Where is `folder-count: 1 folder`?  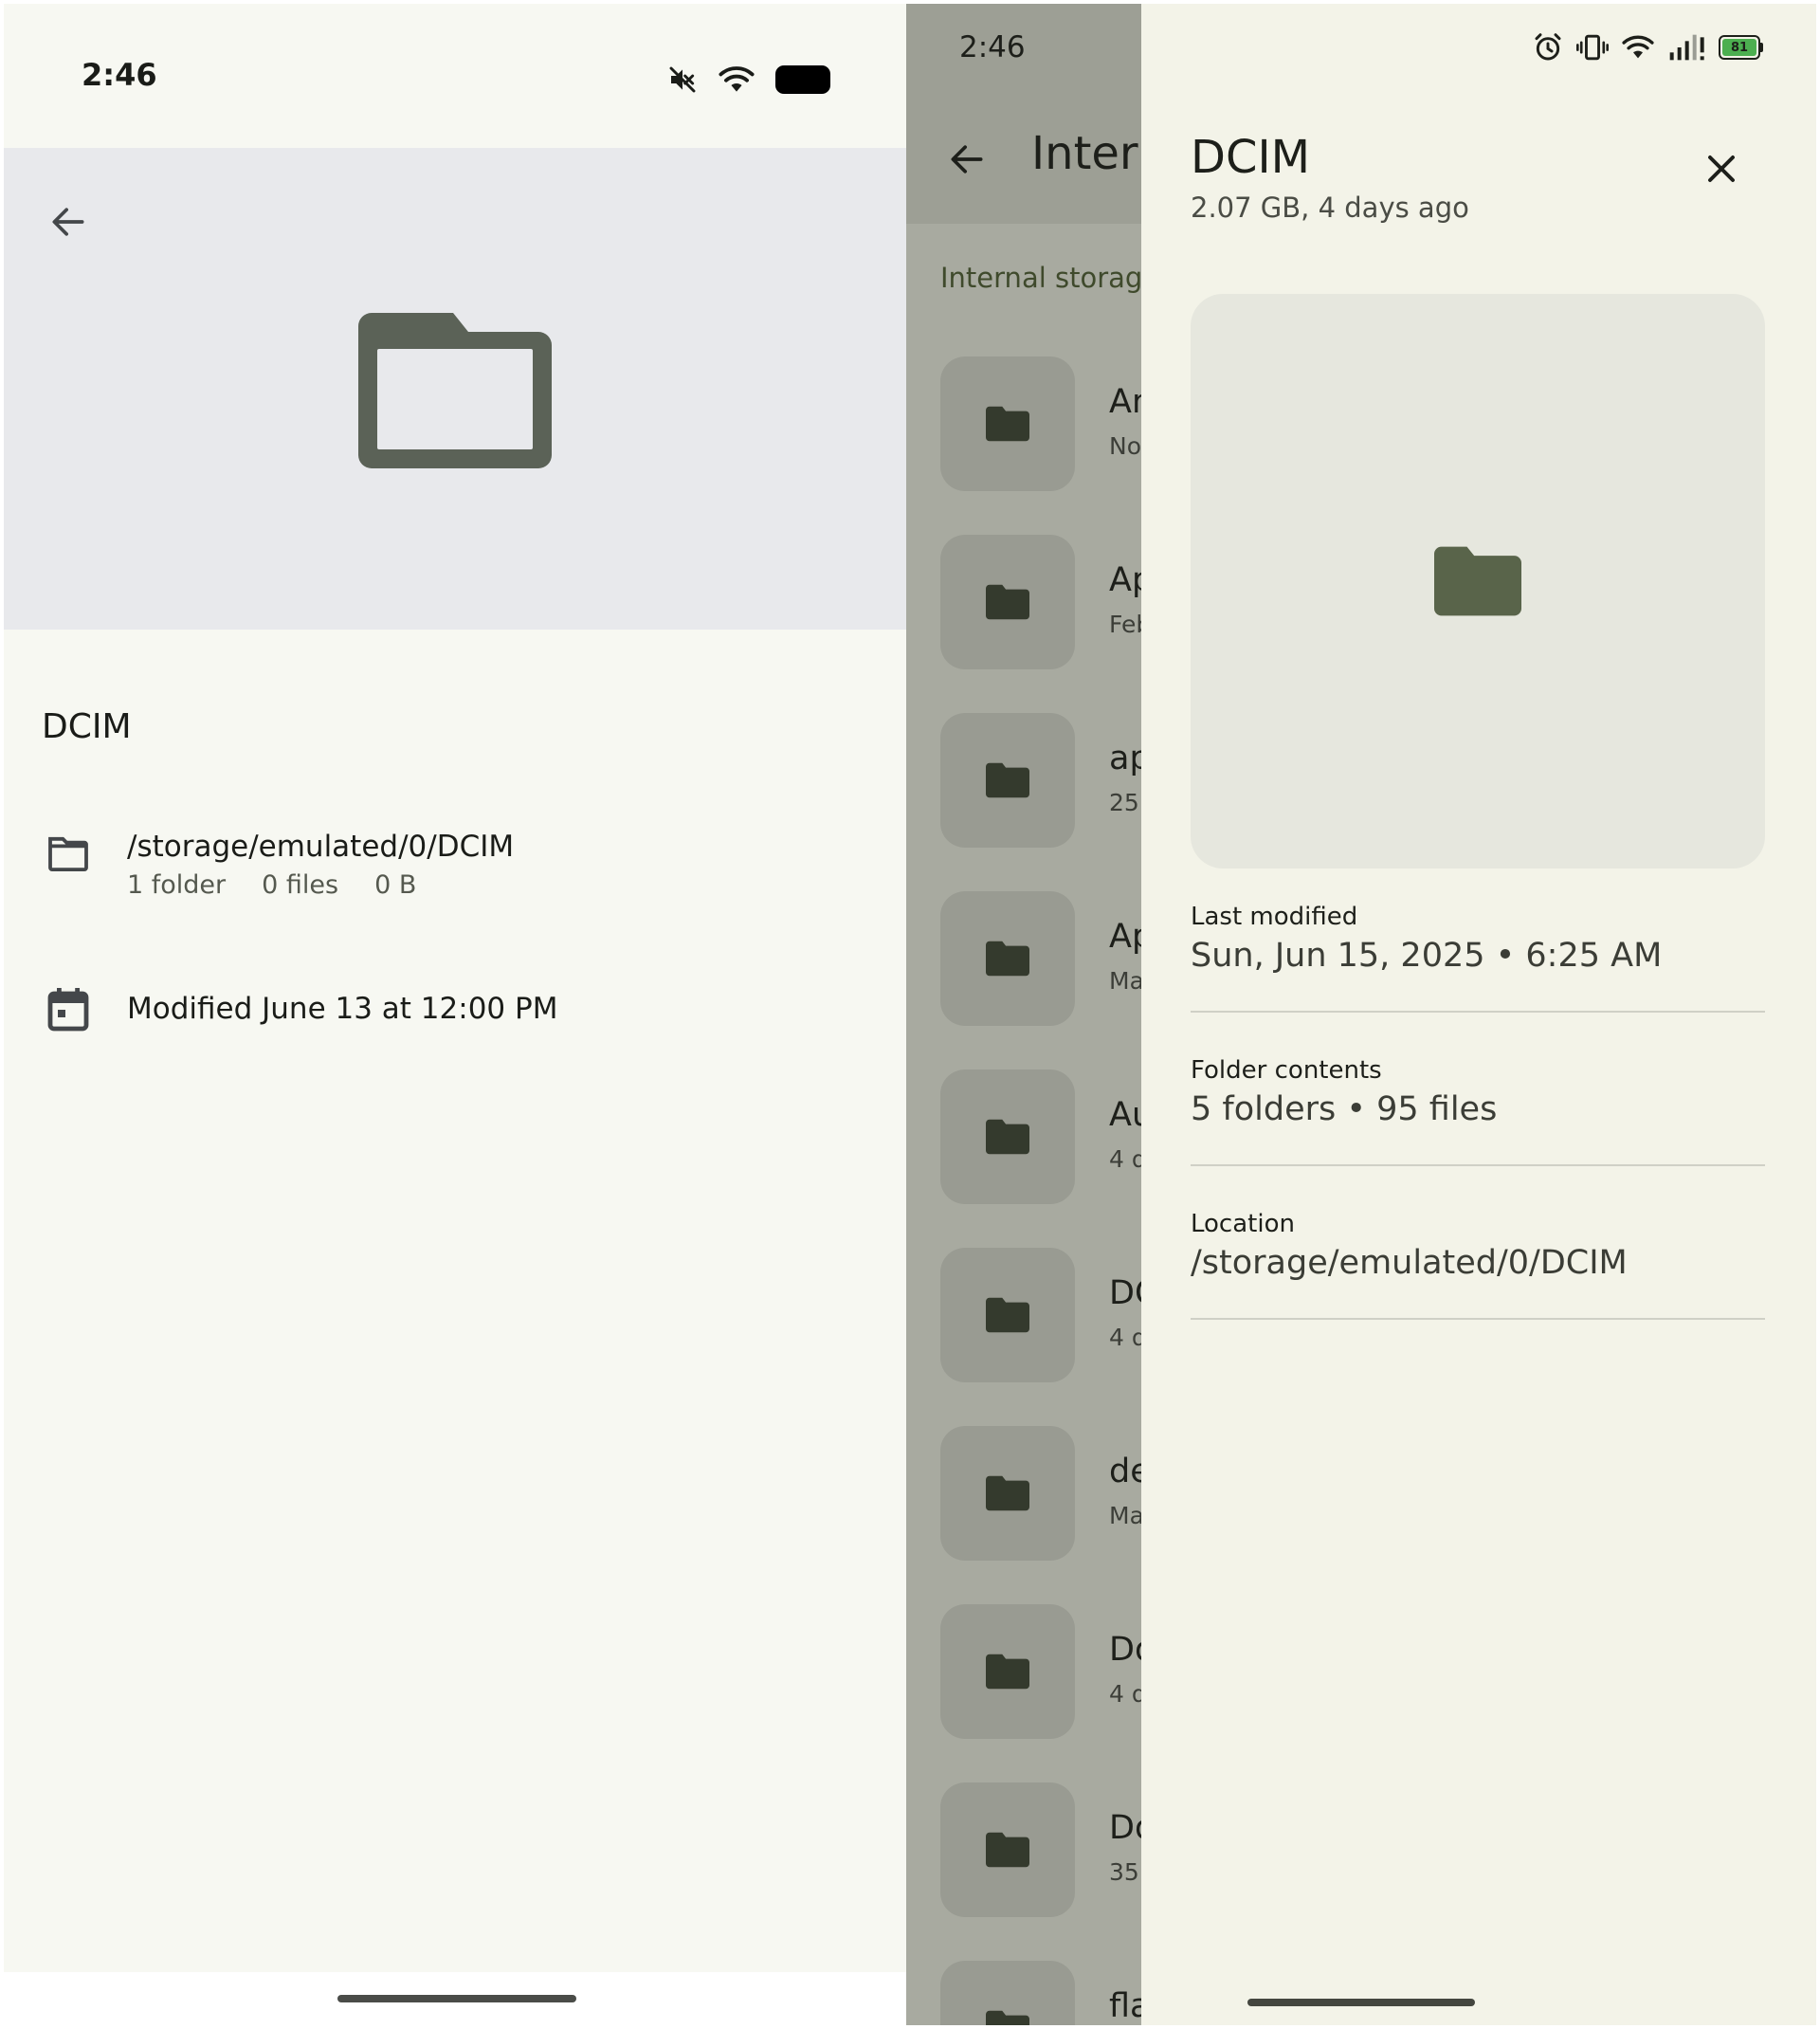 folder-count: 1 folder is located at coordinates (177, 885).